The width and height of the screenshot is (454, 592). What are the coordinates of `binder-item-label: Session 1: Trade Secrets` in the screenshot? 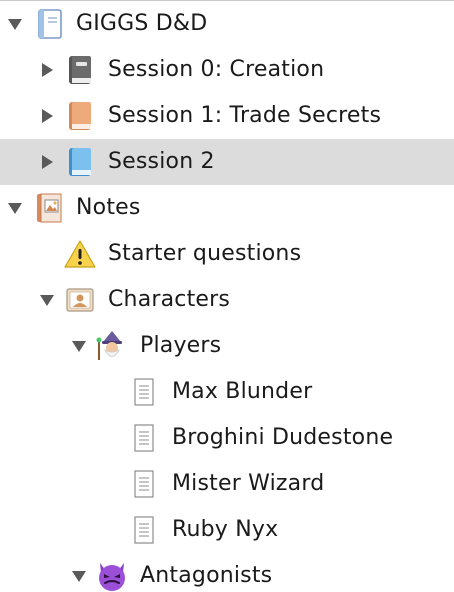 It's located at (245, 115).